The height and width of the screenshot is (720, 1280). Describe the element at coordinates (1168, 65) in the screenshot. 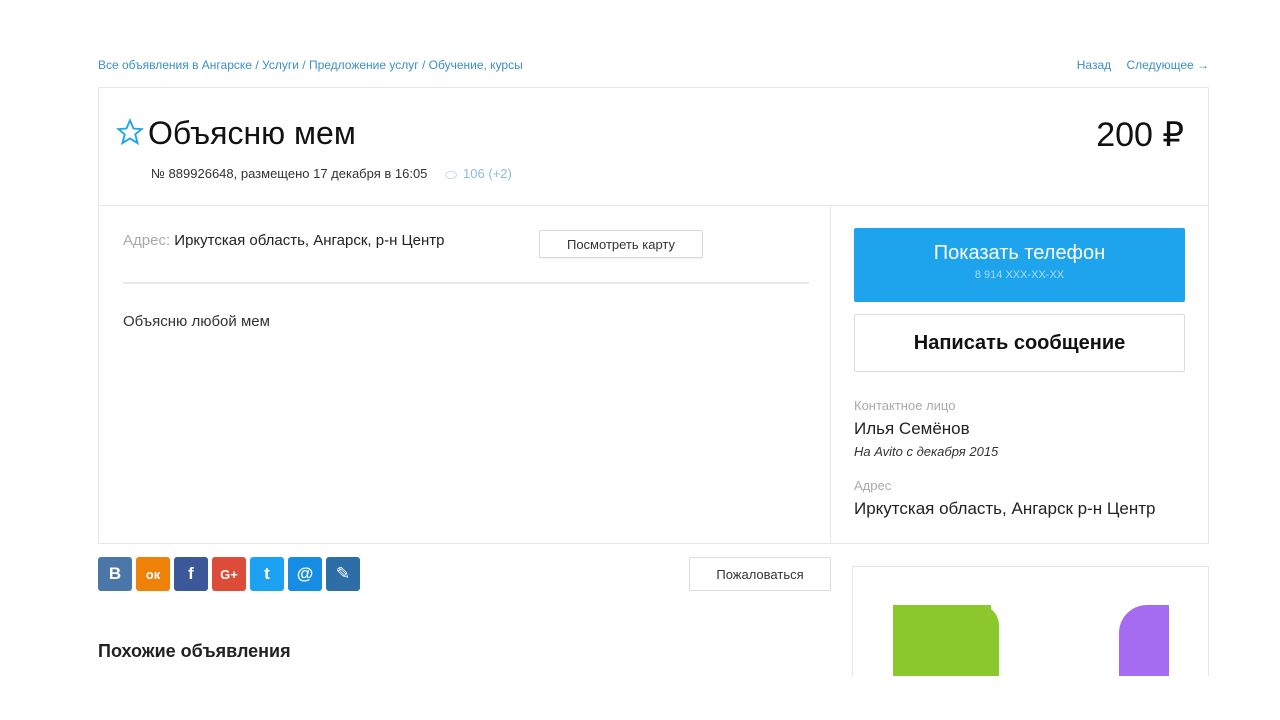

I see `next-link: Следующее →` at that location.